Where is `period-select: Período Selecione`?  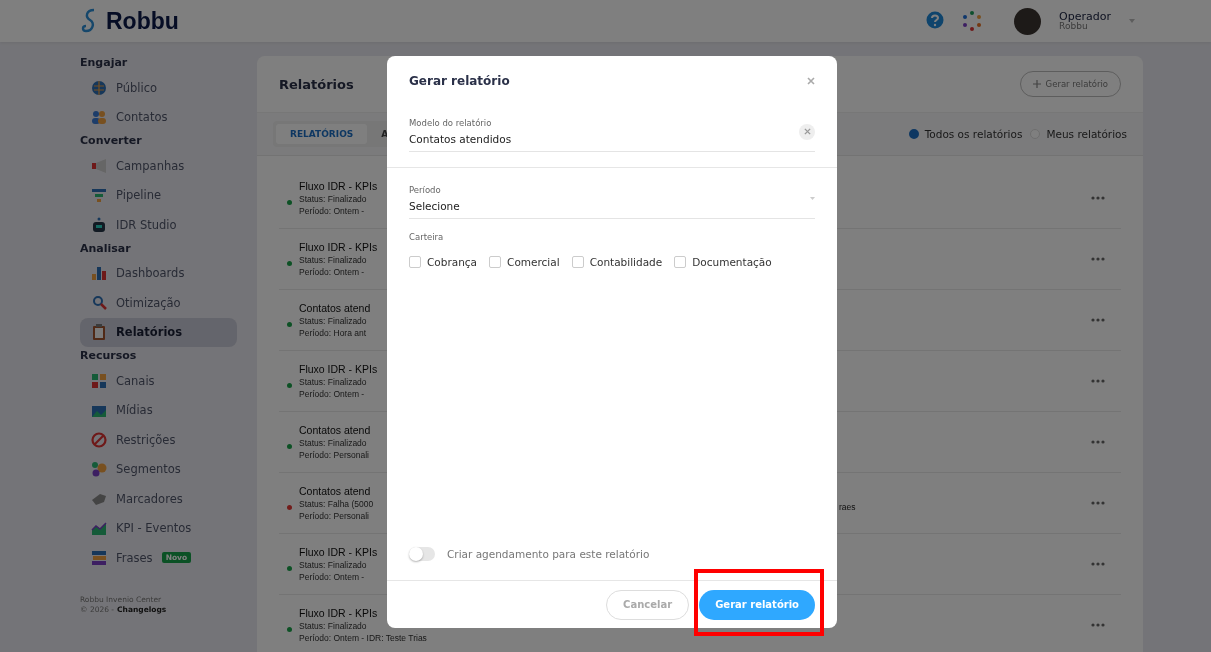
period-select: Período Selecione is located at coordinates (612, 202).